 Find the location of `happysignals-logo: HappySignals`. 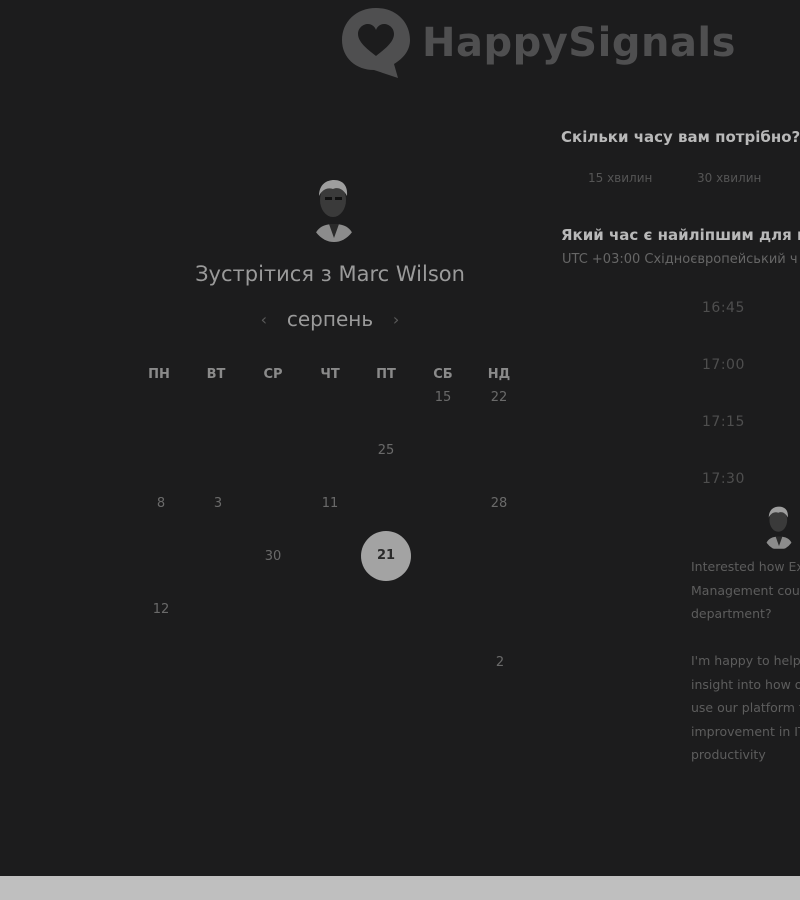

happysignals-logo: HappySignals is located at coordinates (538, 43).